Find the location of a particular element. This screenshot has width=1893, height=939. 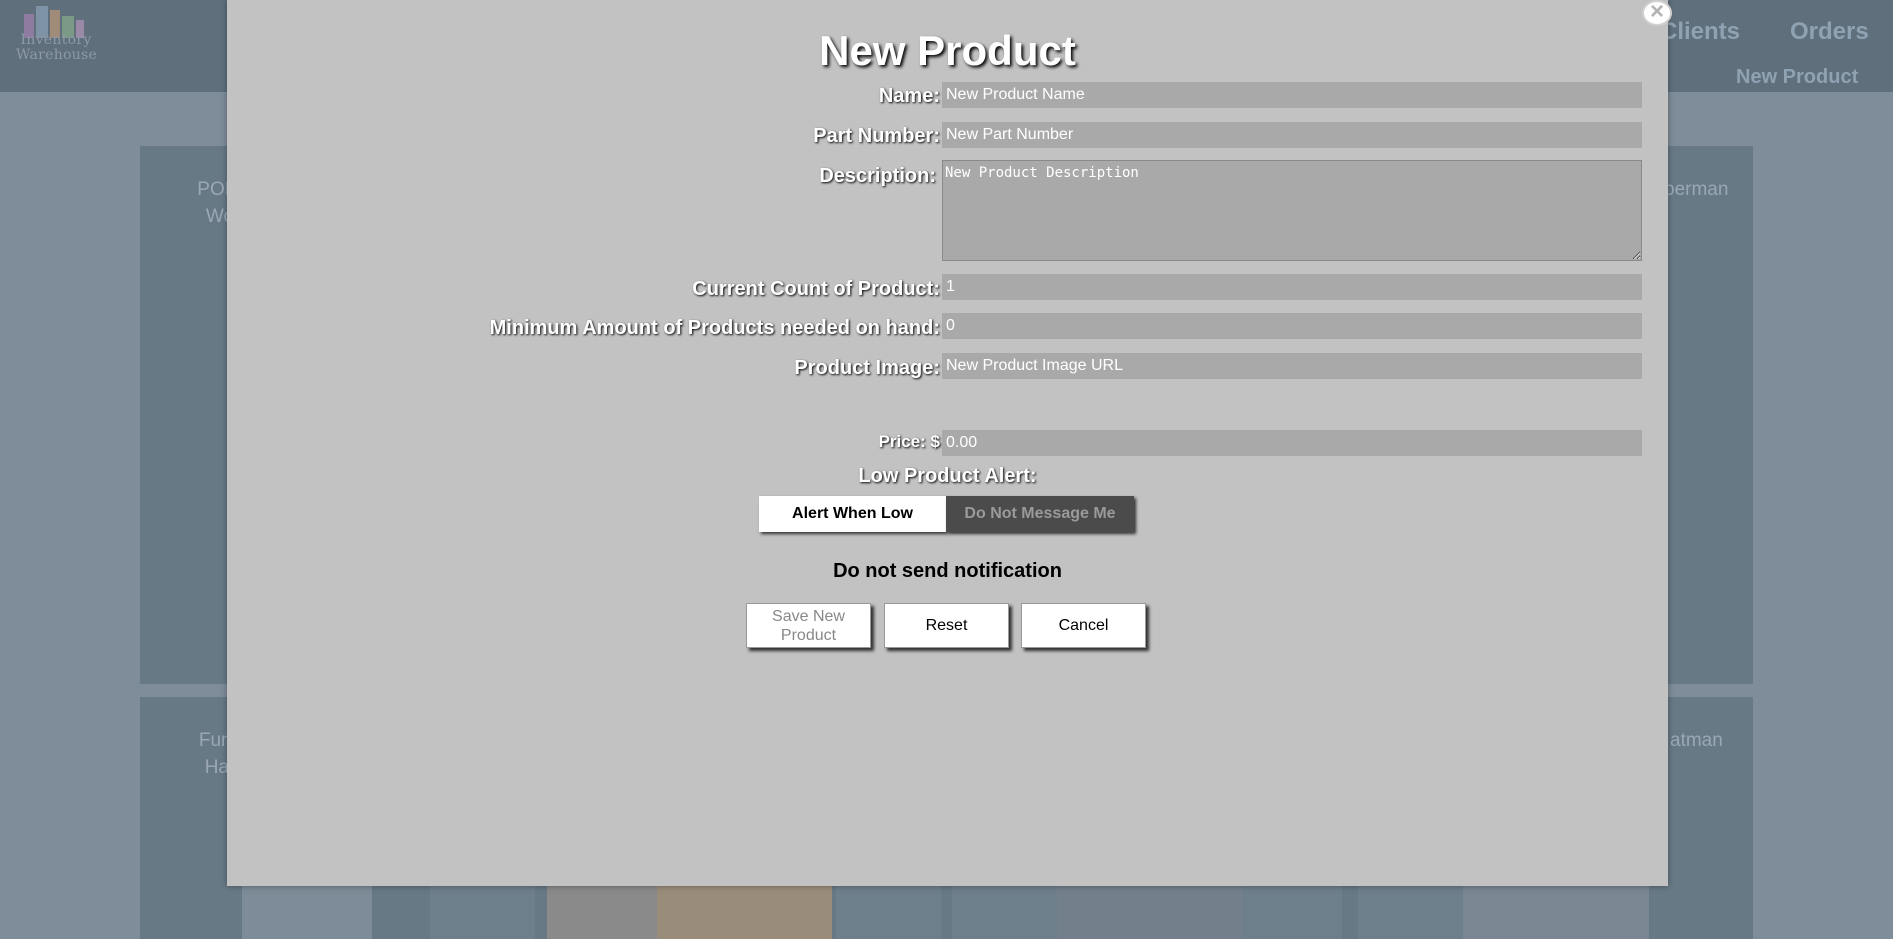

product-card-title: atman is located at coordinates (1696, 740).